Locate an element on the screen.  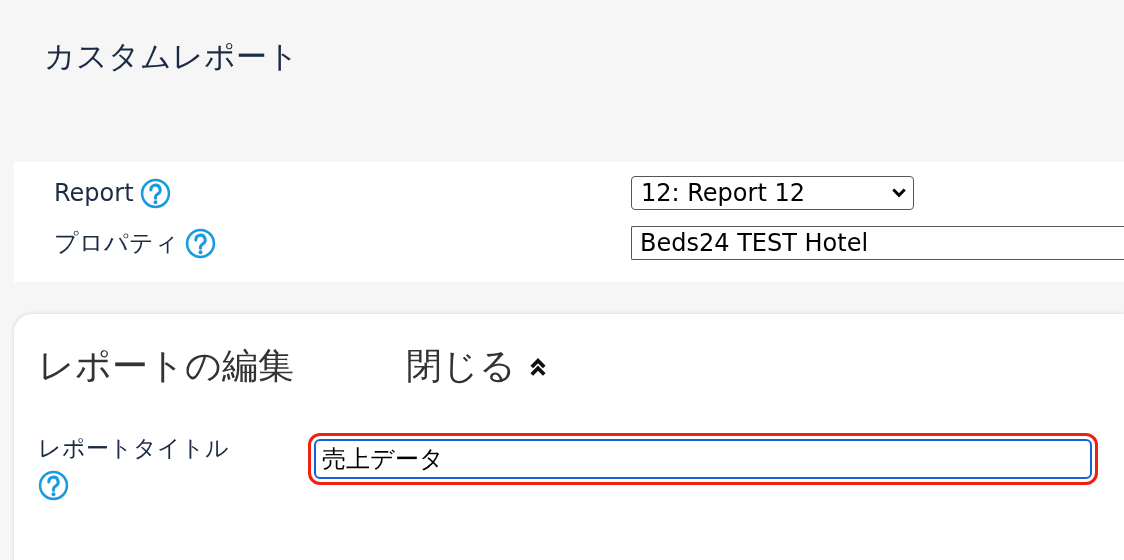
chevron-down-icon is located at coordinates (899, 193).